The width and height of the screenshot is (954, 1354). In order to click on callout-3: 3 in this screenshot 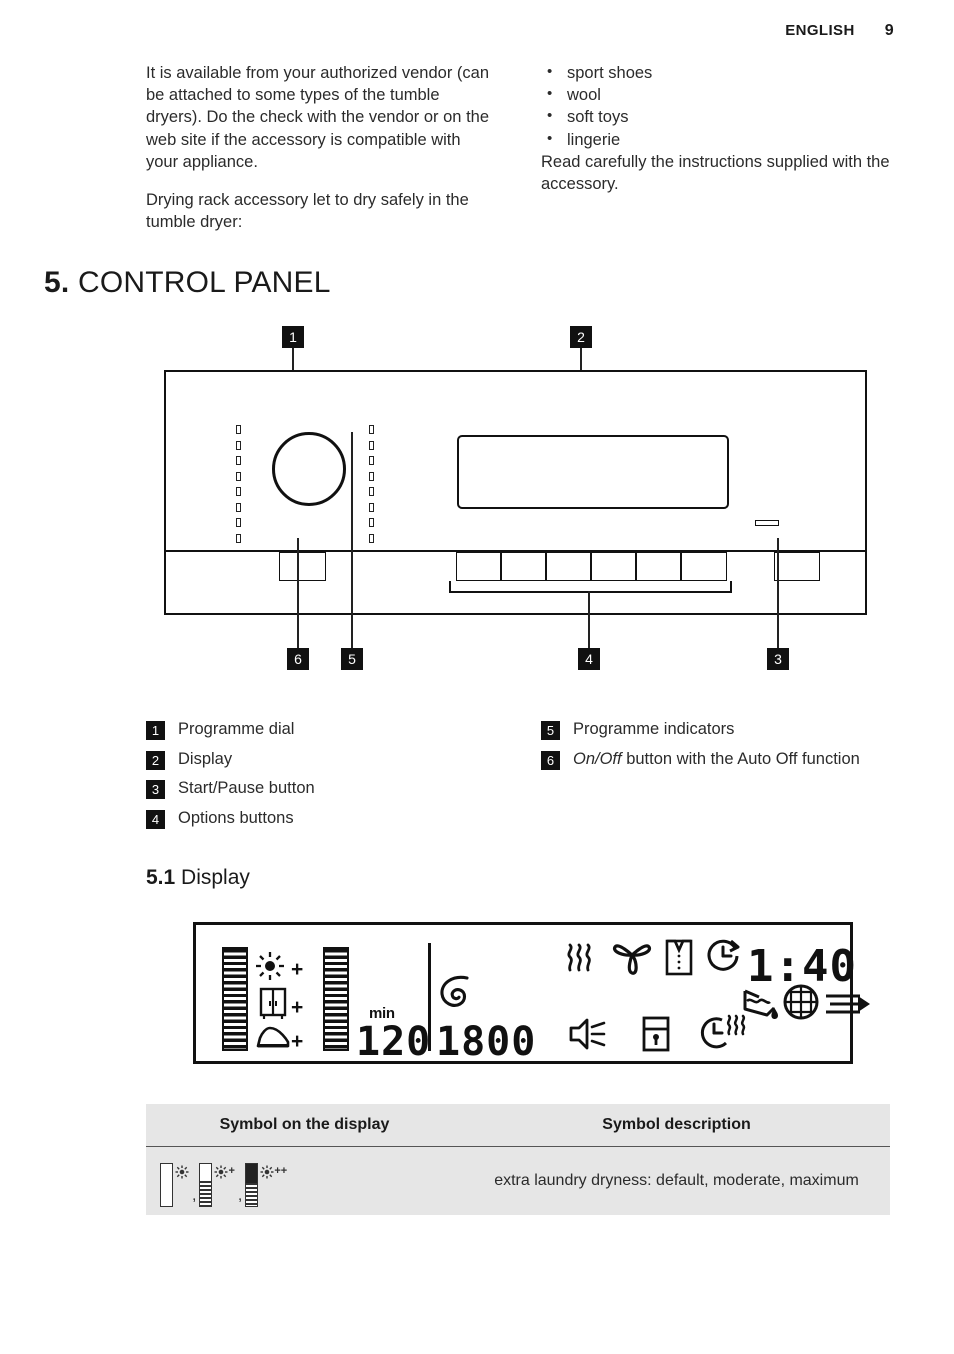, I will do `click(778, 659)`.